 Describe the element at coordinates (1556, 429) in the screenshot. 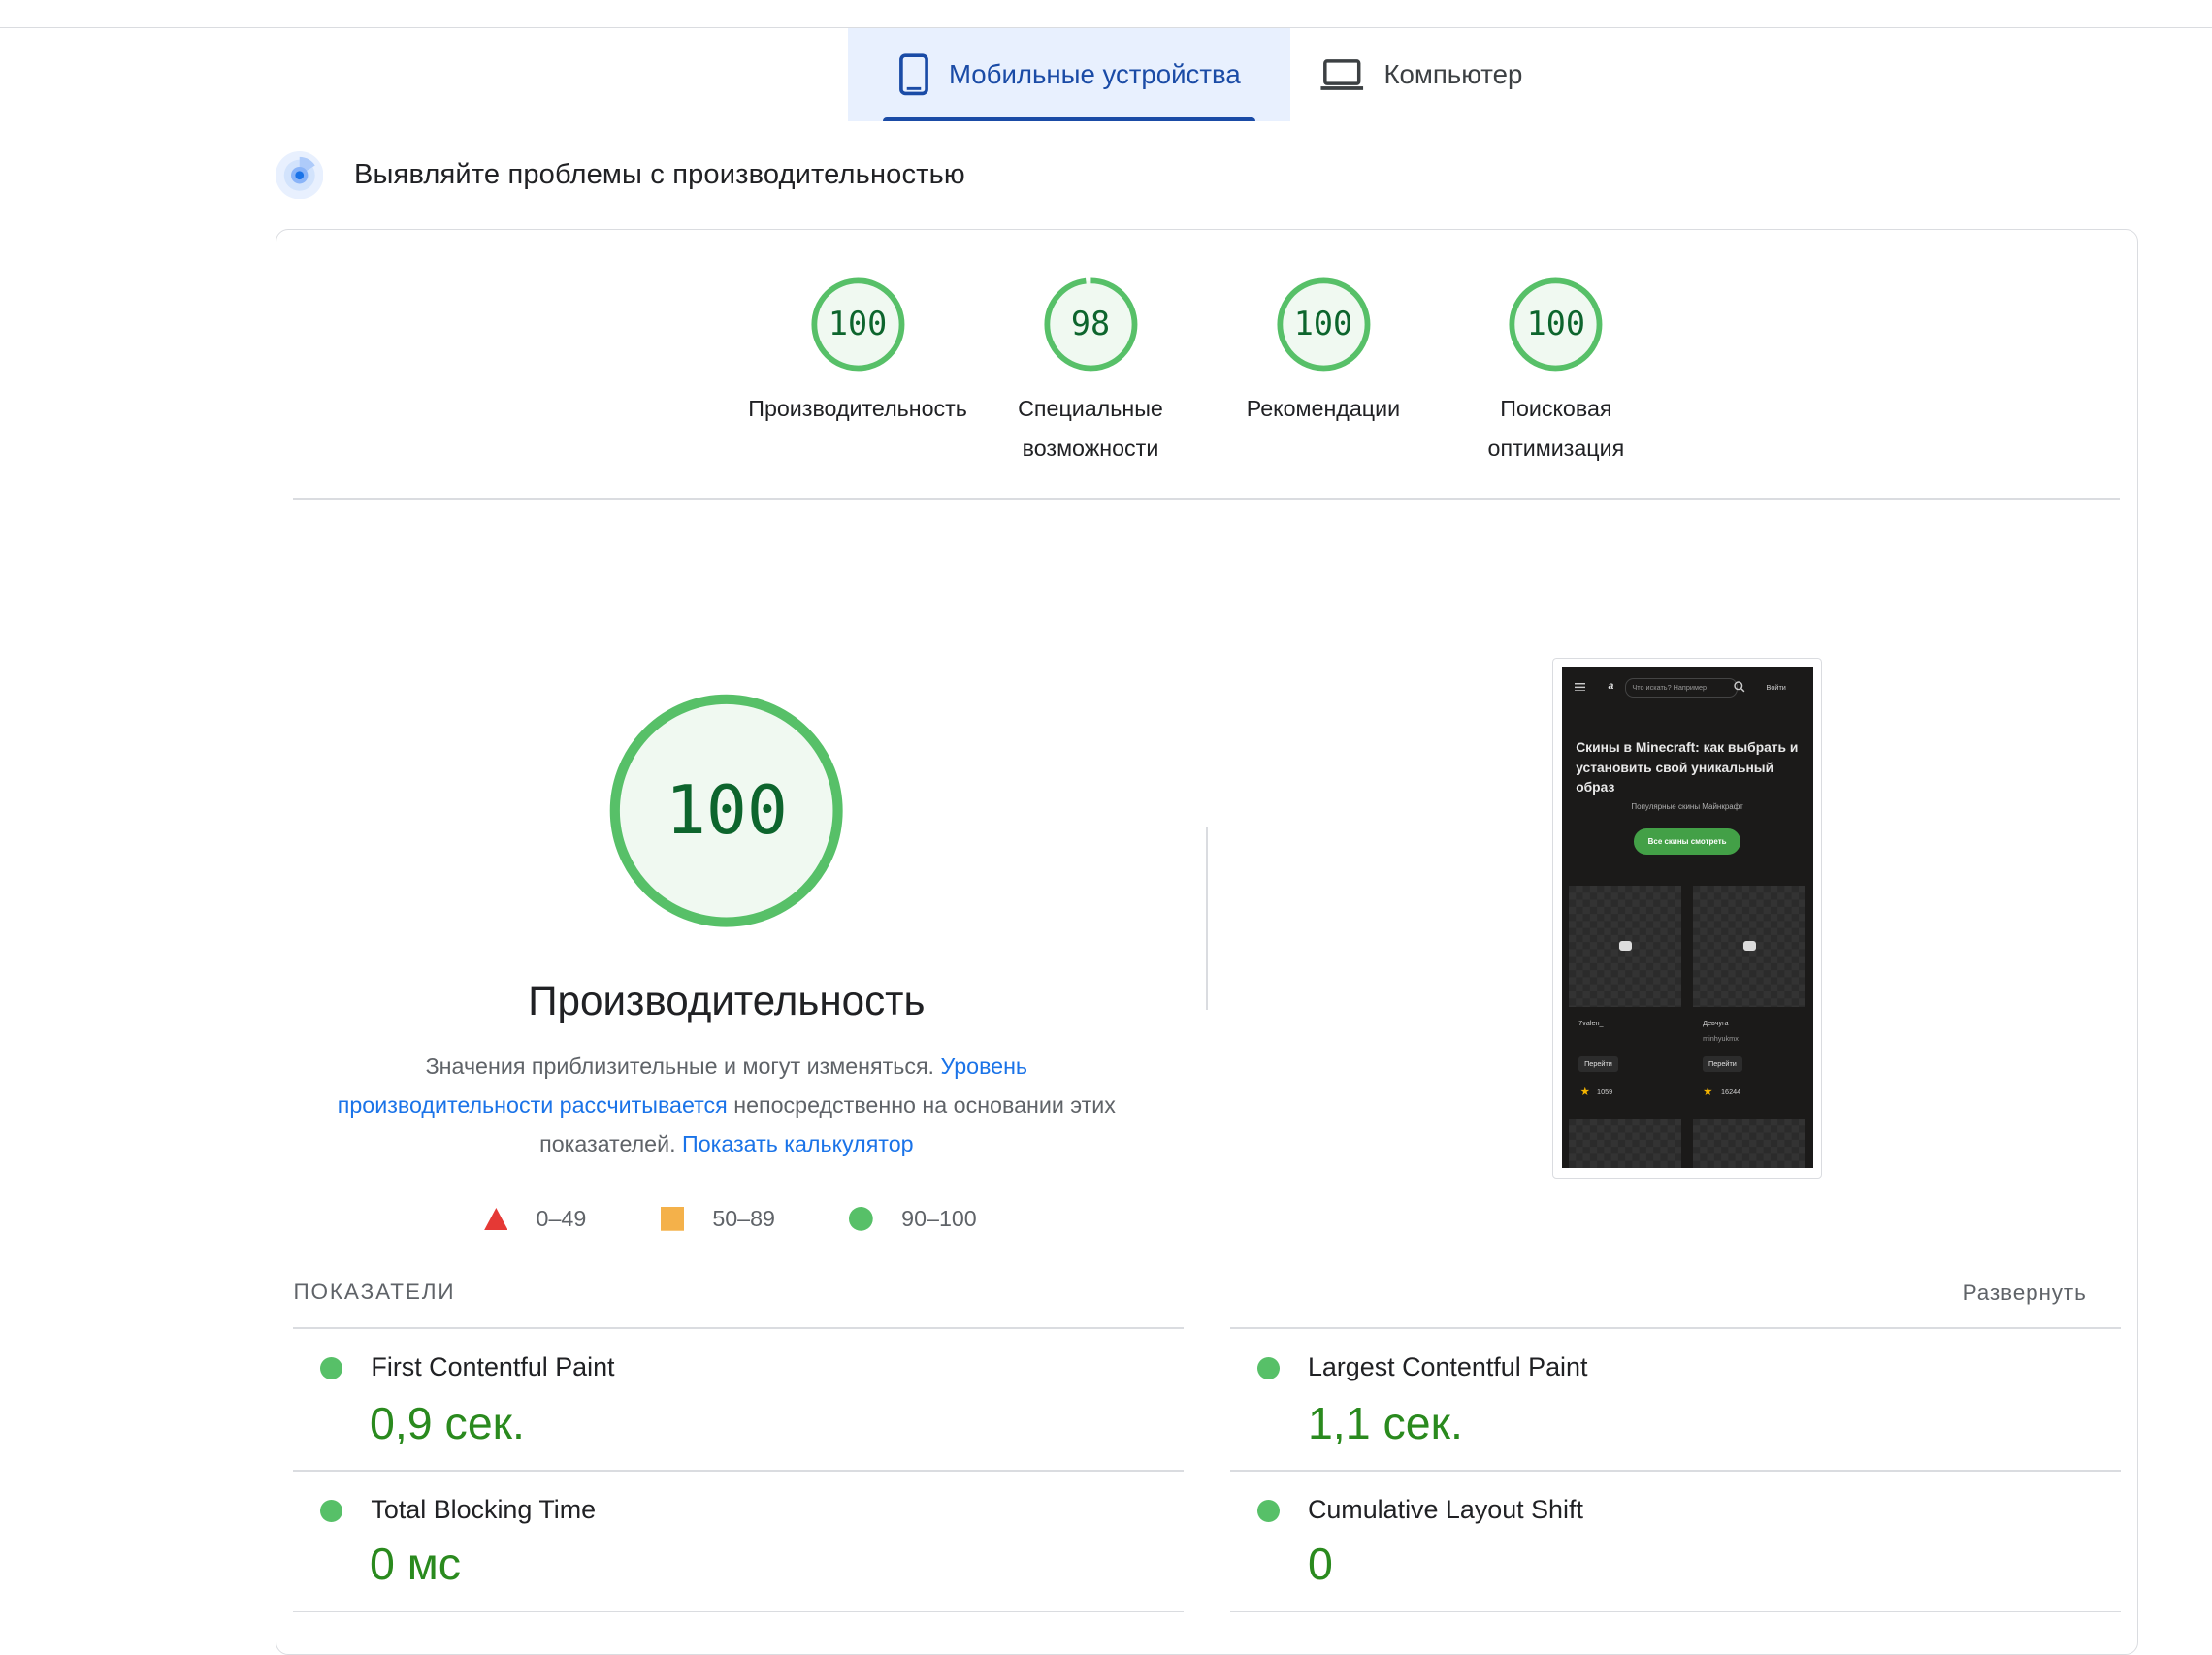

I see `gauge-label-seo: Поисковая оптимизация` at that location.